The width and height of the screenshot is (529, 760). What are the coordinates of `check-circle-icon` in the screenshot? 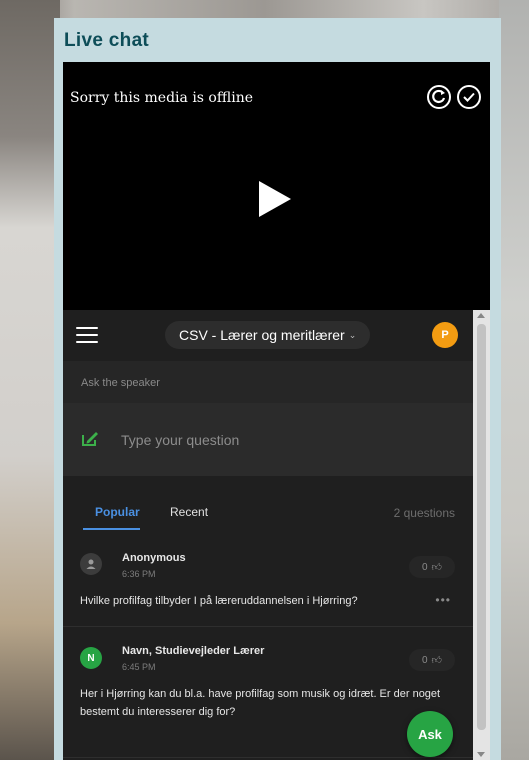 It's located at (469, 99).